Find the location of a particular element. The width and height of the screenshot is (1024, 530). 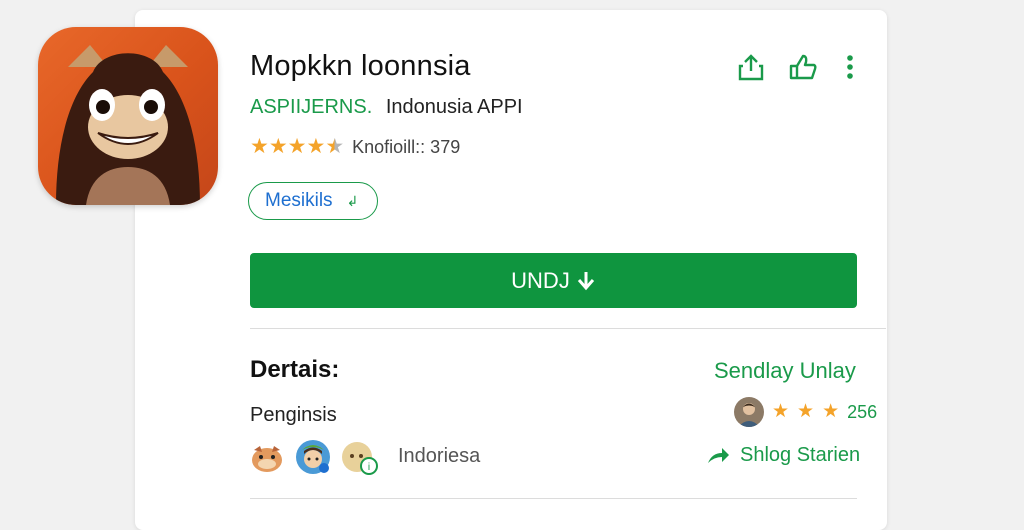

user-avatar: i is located at coordinates (359, 457).